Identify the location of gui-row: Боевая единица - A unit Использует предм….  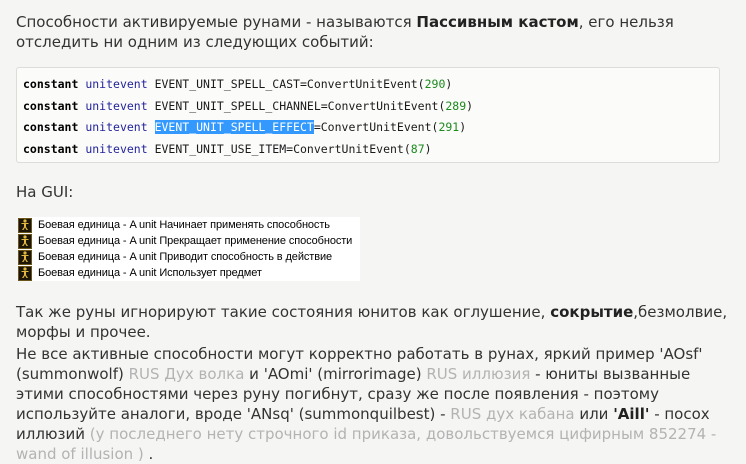
(189, 273).